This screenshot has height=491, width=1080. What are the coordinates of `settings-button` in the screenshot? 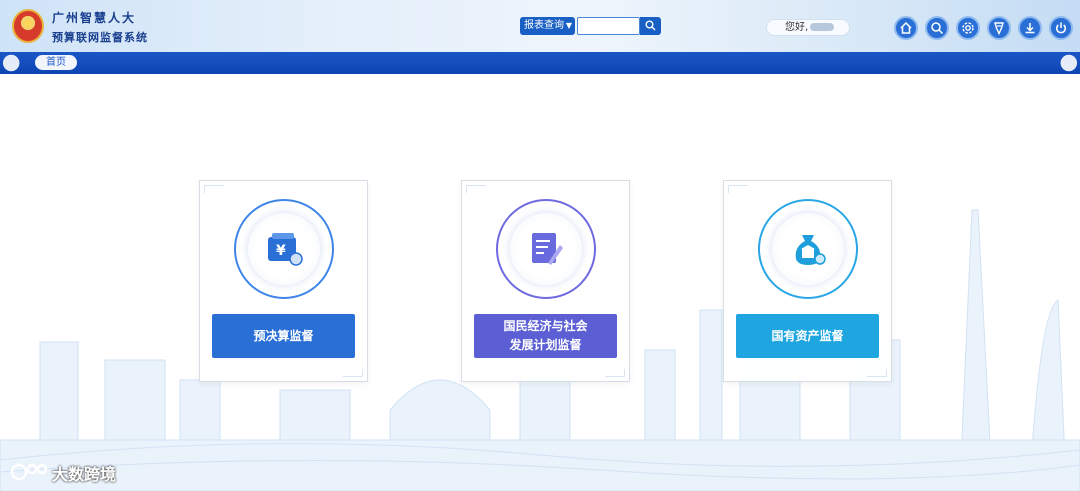 It's located at (968, 28).